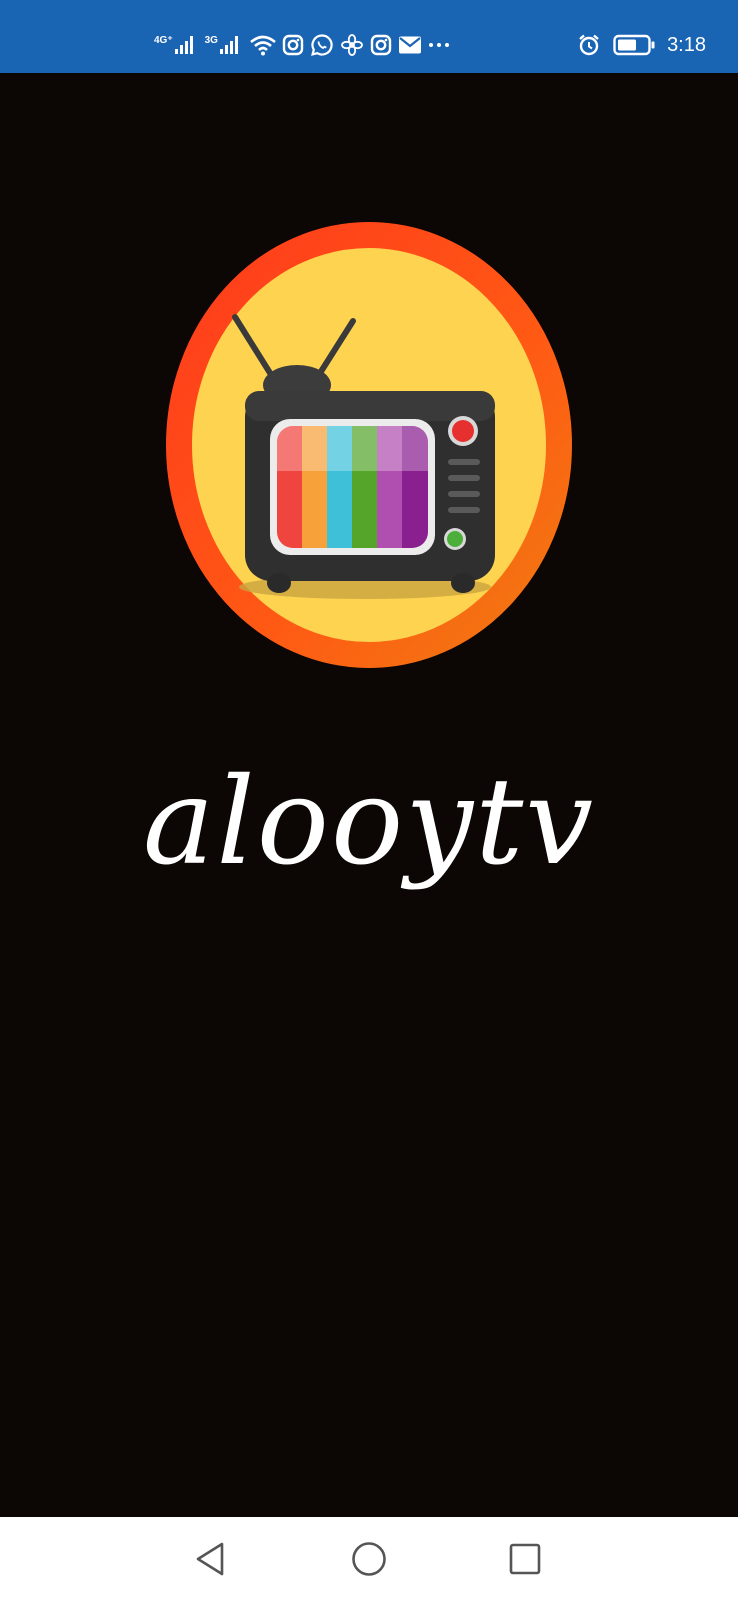  Describe the element at coordinates (634, 45) in the screenshot. I see `battery-icon` at that location.